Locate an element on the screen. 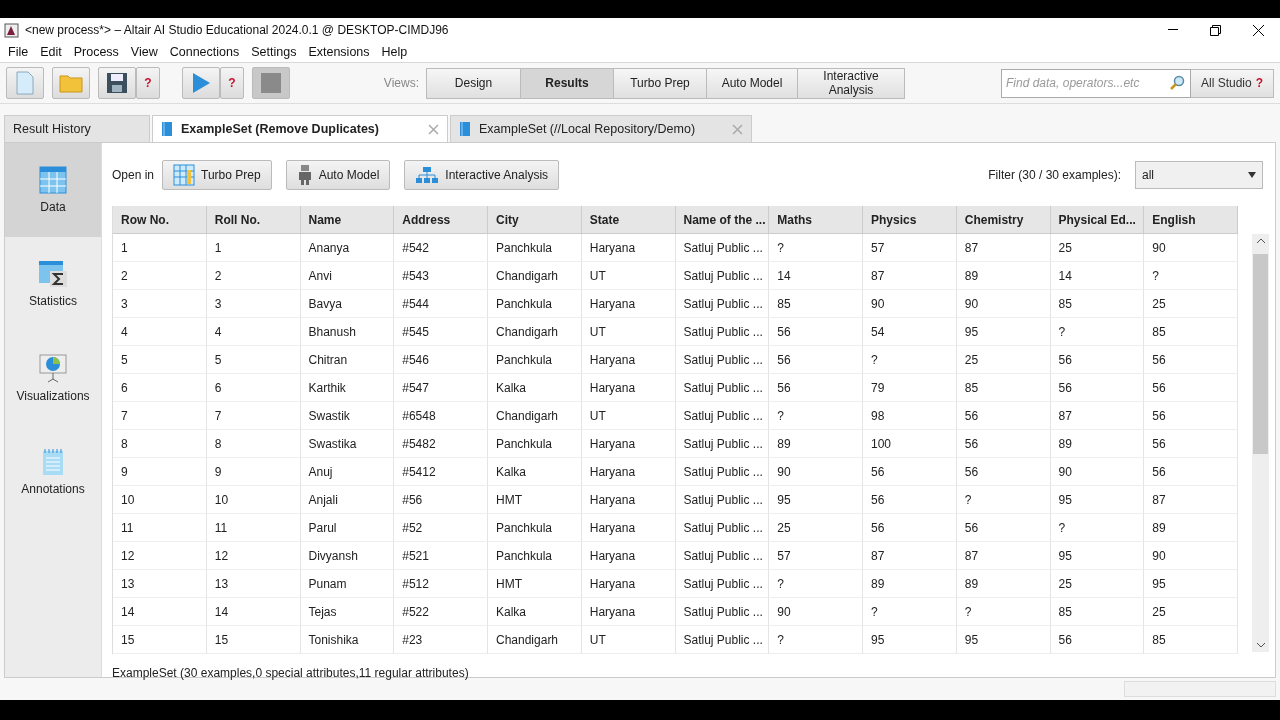  table-cell: #512 is located at coordinates (441, 584).